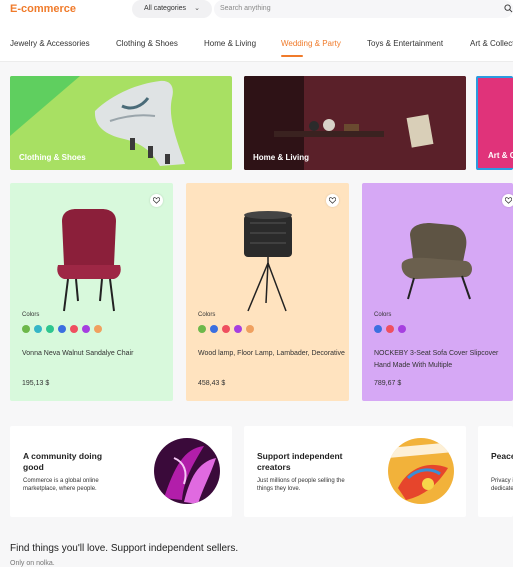 This screenshot has height=567, width=513. What do you see at coordinates (300, 461) in the screenshot?
I see `promo-title: Support independent creators` at bounding box center [300, 461].